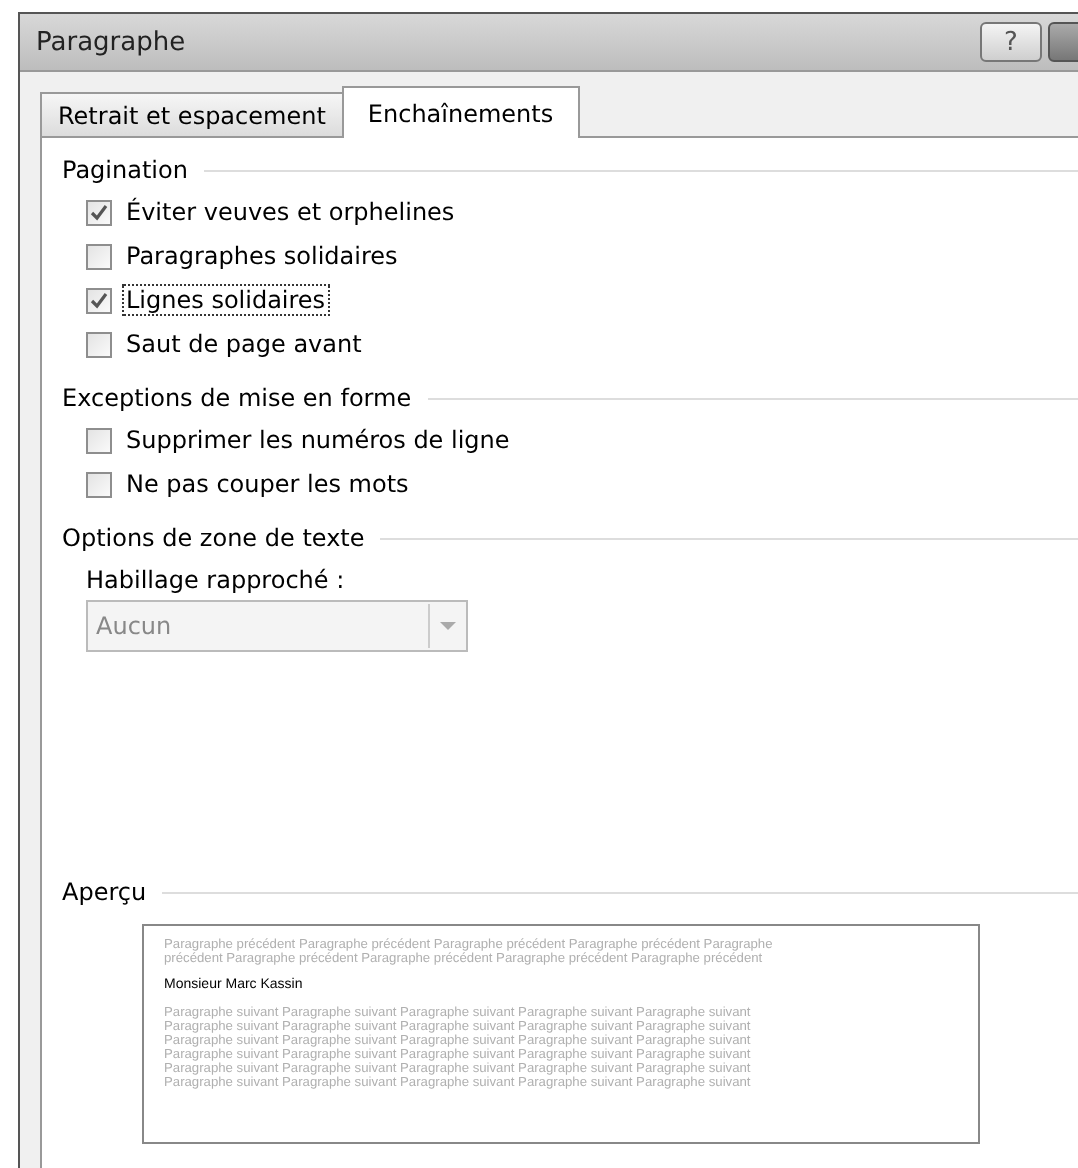  Describe the element at coordinates (192, 114) in the screenshot. I see `tab: Retrait et espacement` at that location.